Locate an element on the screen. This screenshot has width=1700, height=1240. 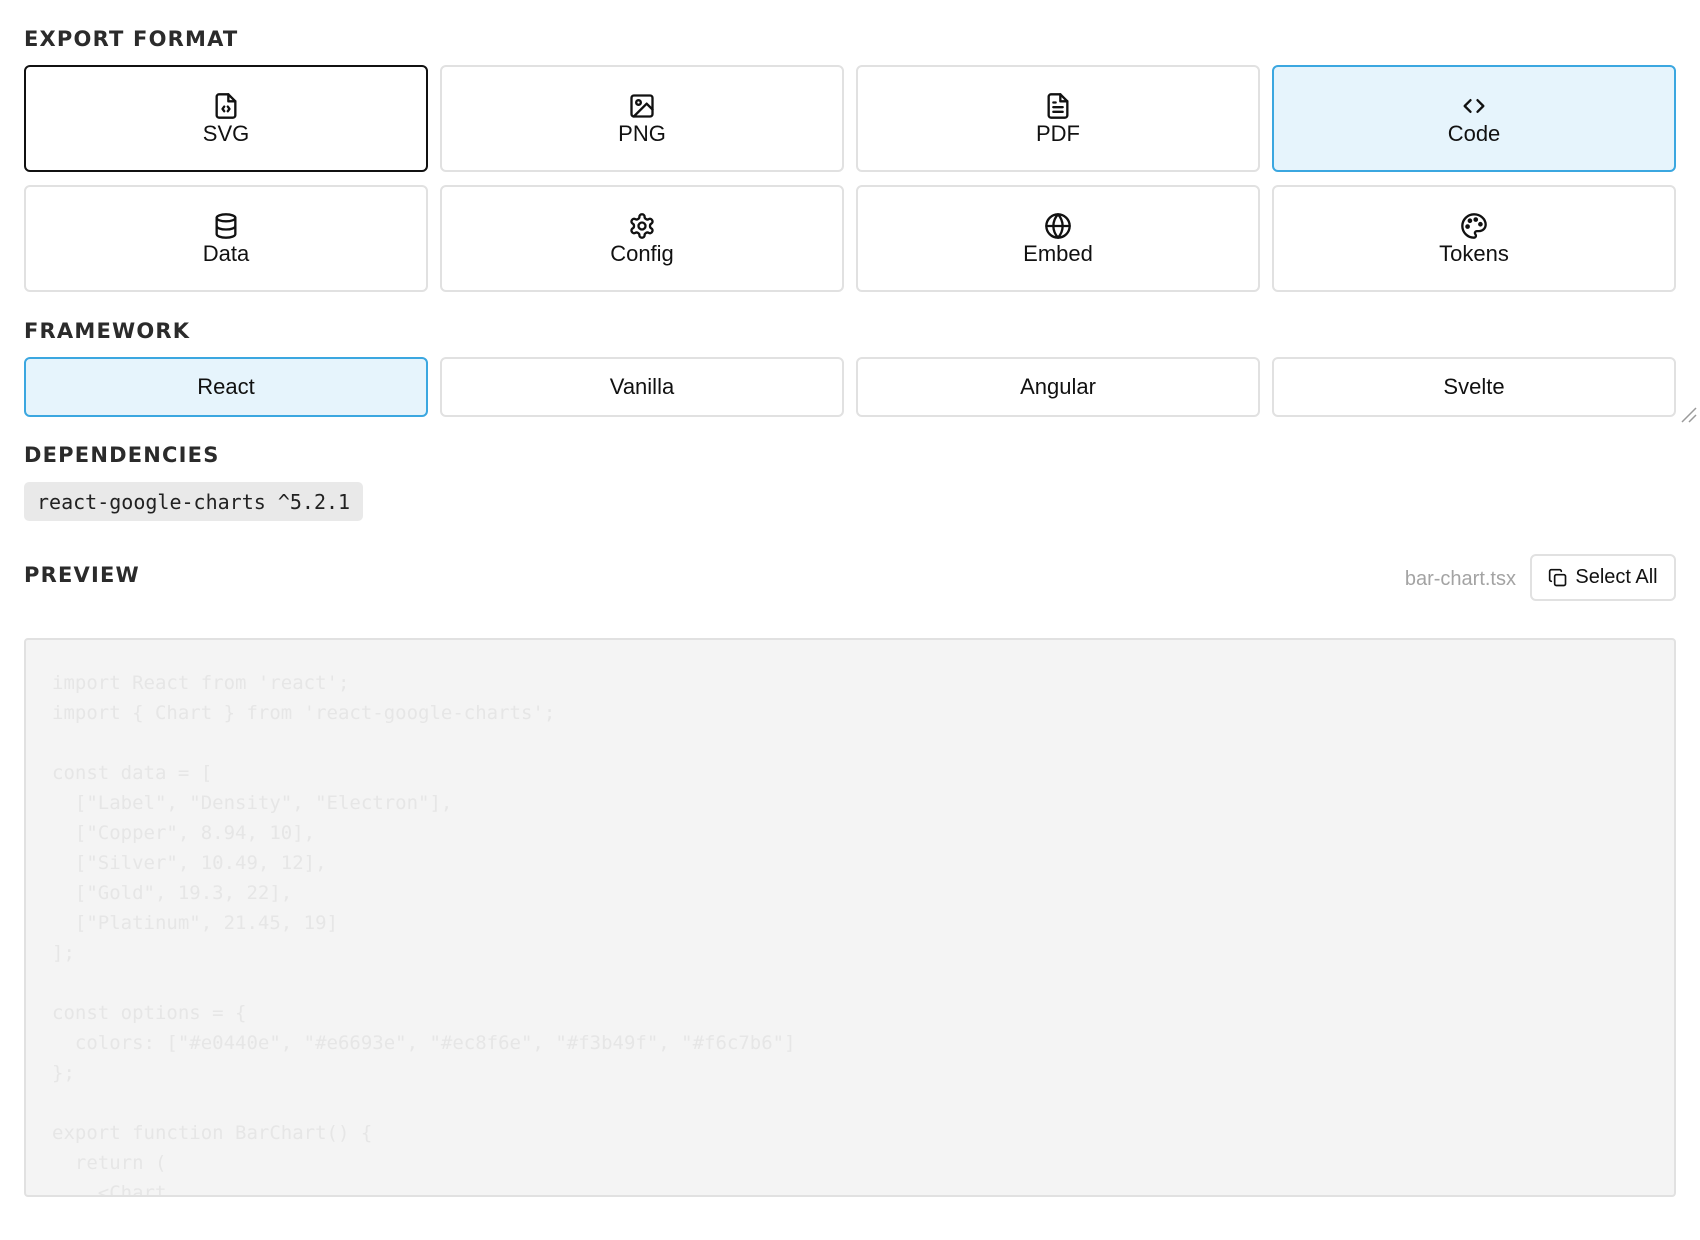
format-option-svg: SVG is located at coordinates (226, 118).